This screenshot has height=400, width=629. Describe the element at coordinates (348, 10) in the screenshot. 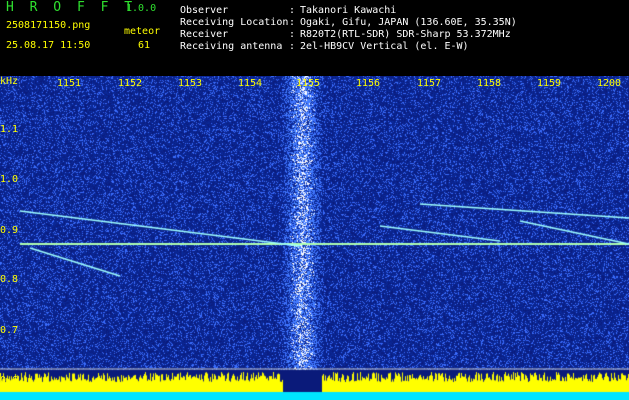

I see `observer-value: Takanori Kawachi` at that location.